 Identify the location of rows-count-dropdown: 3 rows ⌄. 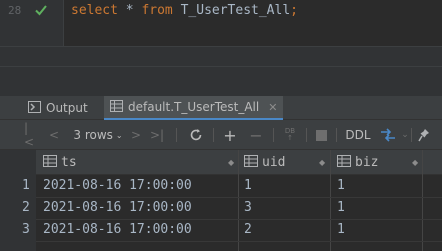
(98, 135).